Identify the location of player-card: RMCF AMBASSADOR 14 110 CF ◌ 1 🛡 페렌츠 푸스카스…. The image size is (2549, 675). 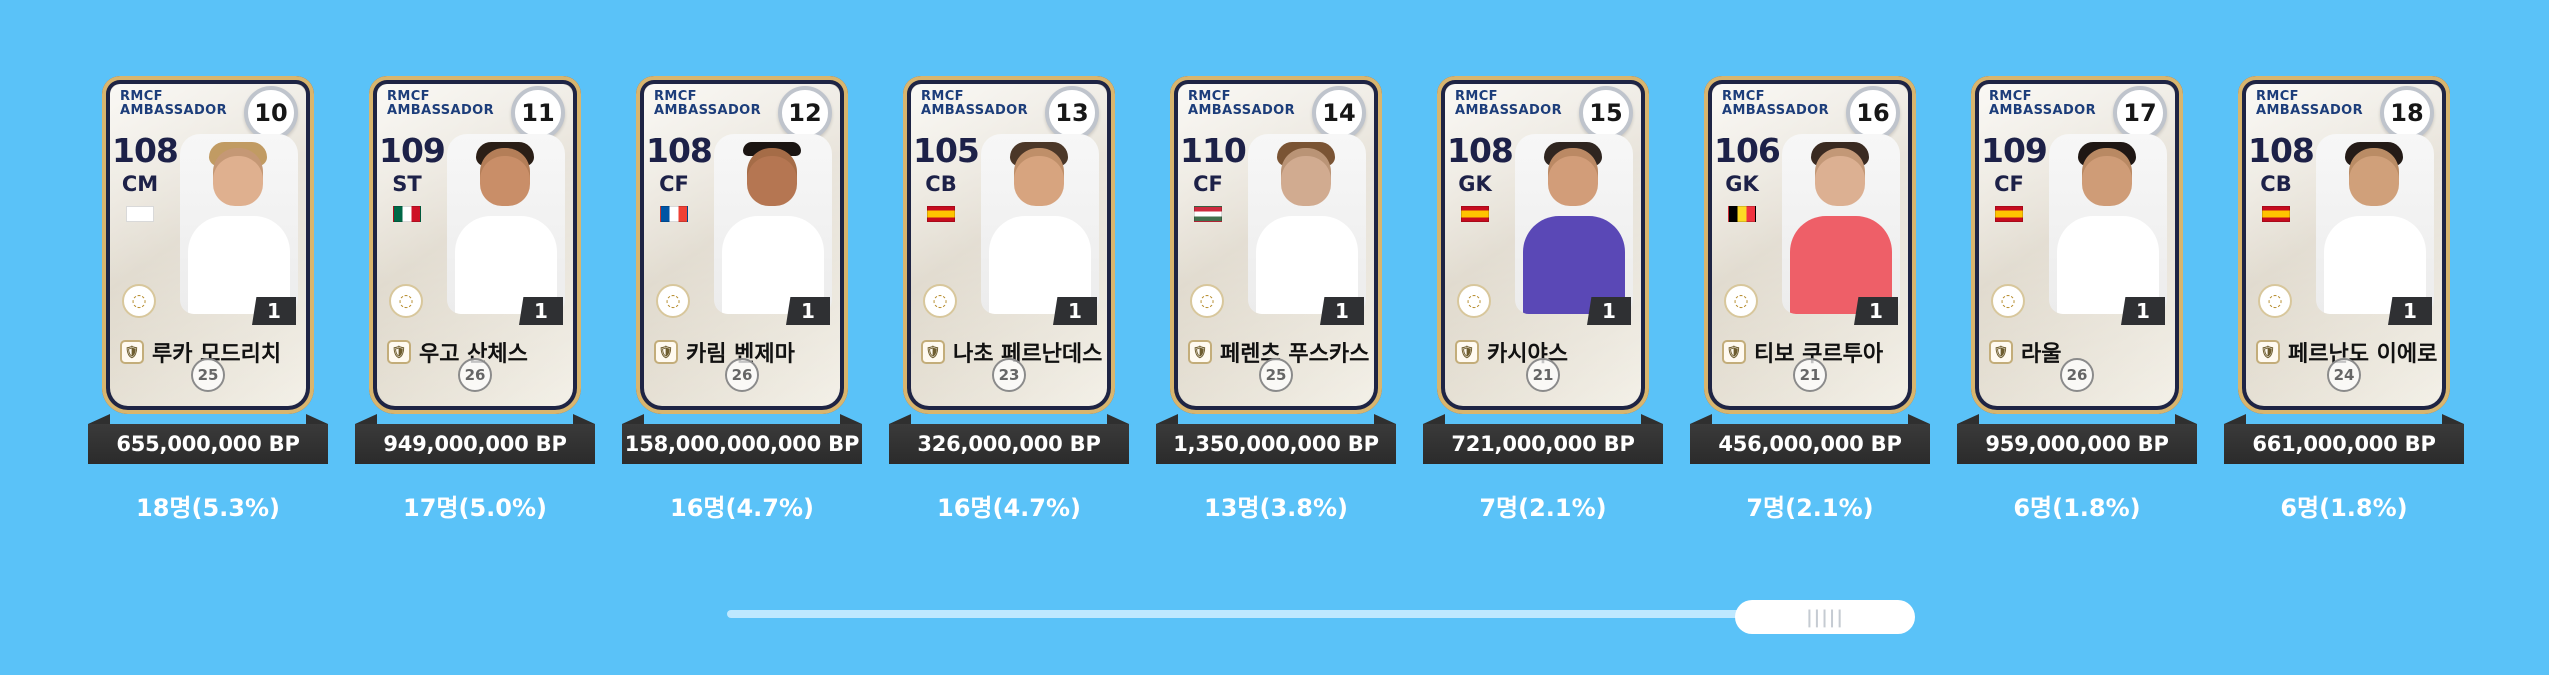
(1276, 245).